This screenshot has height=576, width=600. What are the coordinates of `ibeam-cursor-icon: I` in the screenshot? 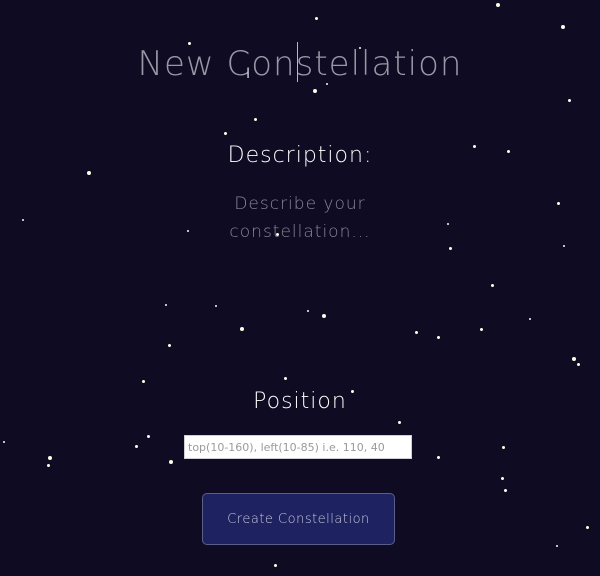 It's located at (248, 74).